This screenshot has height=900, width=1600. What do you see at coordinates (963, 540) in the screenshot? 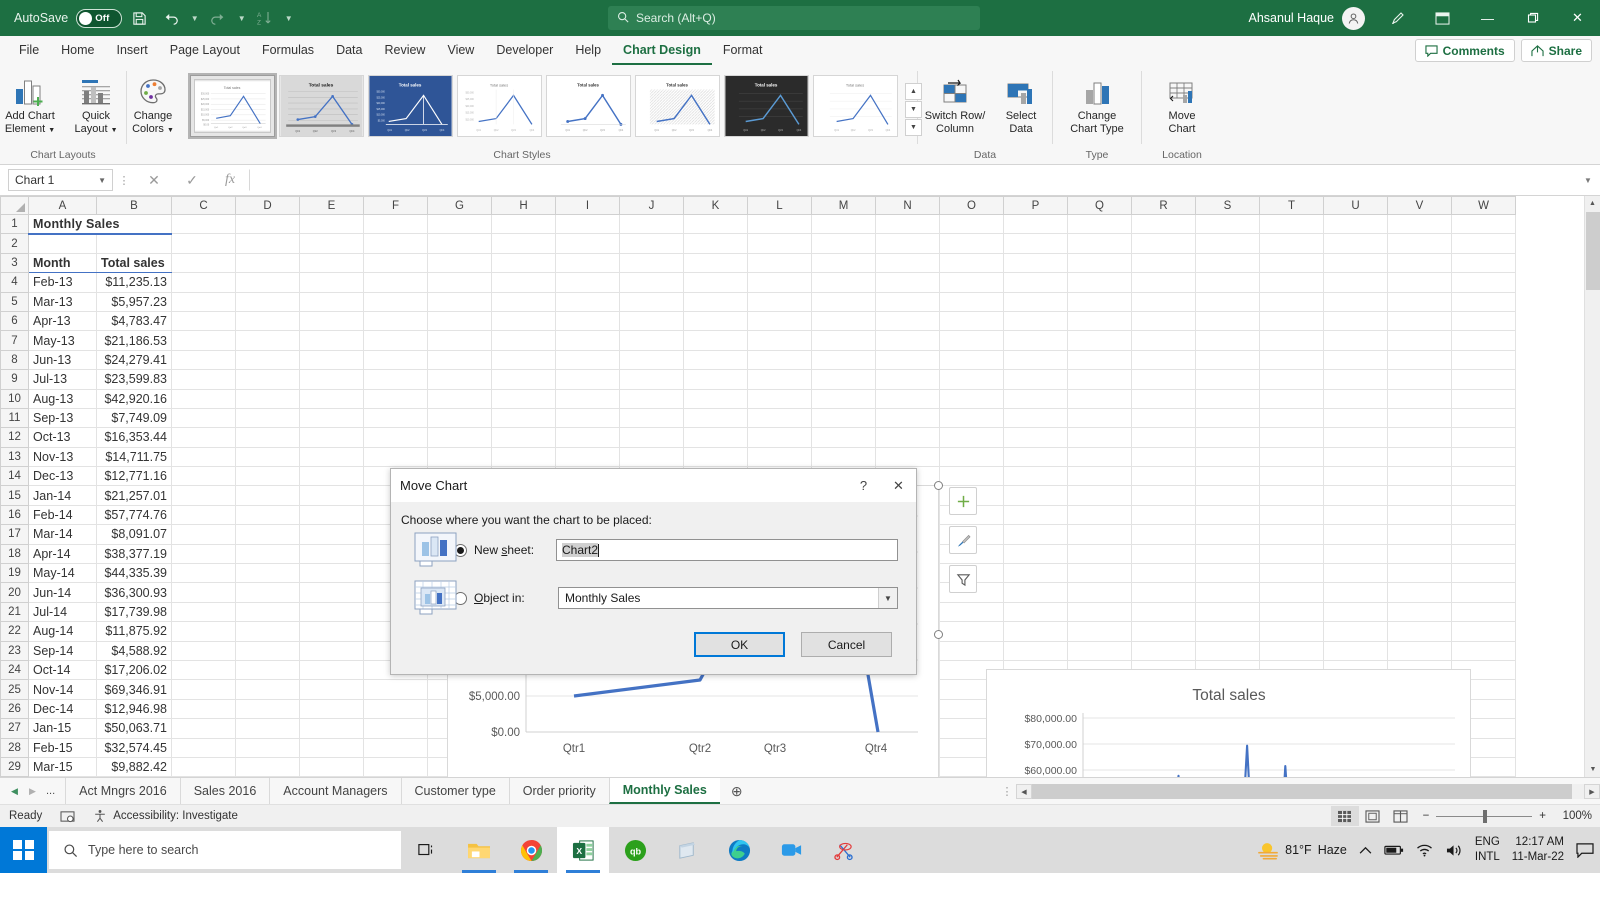
I see `chart-styles-button` at bounding box center [963, 540].